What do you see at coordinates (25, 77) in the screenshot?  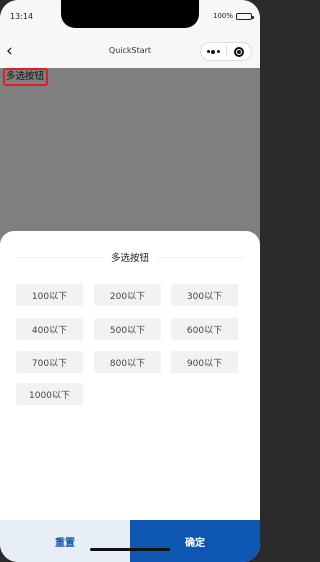 I see `multi-select-trigger: 多选按钮` at bounding box center [25, 77].